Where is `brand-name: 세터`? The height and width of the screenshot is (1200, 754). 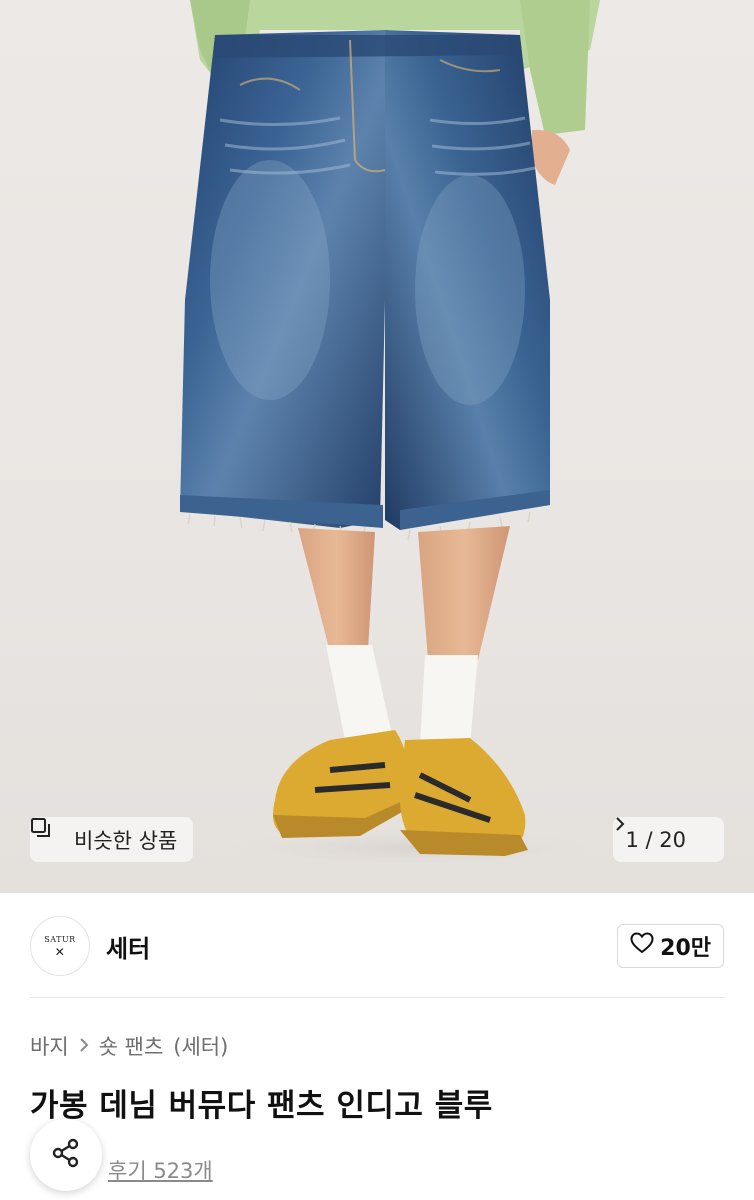 brand-name: 세터 is located at coordinates (128, 946).